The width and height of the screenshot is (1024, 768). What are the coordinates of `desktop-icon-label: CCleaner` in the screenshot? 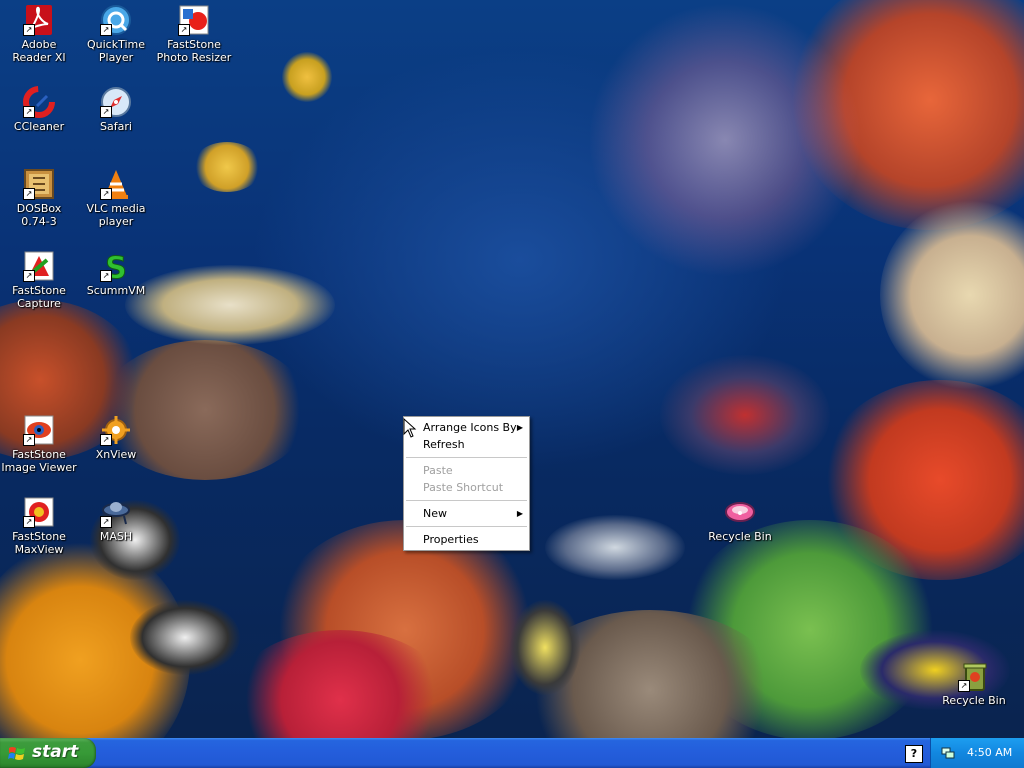 It's located at (39, 126).